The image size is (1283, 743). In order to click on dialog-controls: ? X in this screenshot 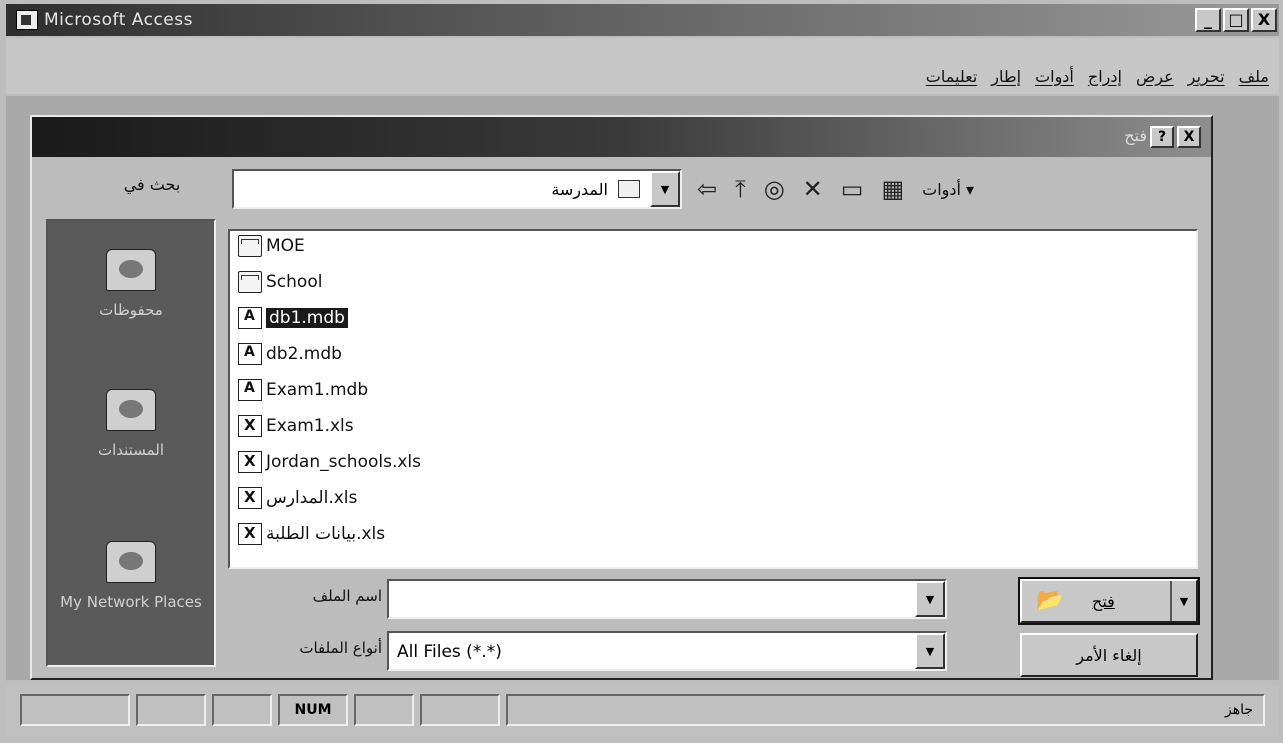, I will do `click(1175, 137)`.